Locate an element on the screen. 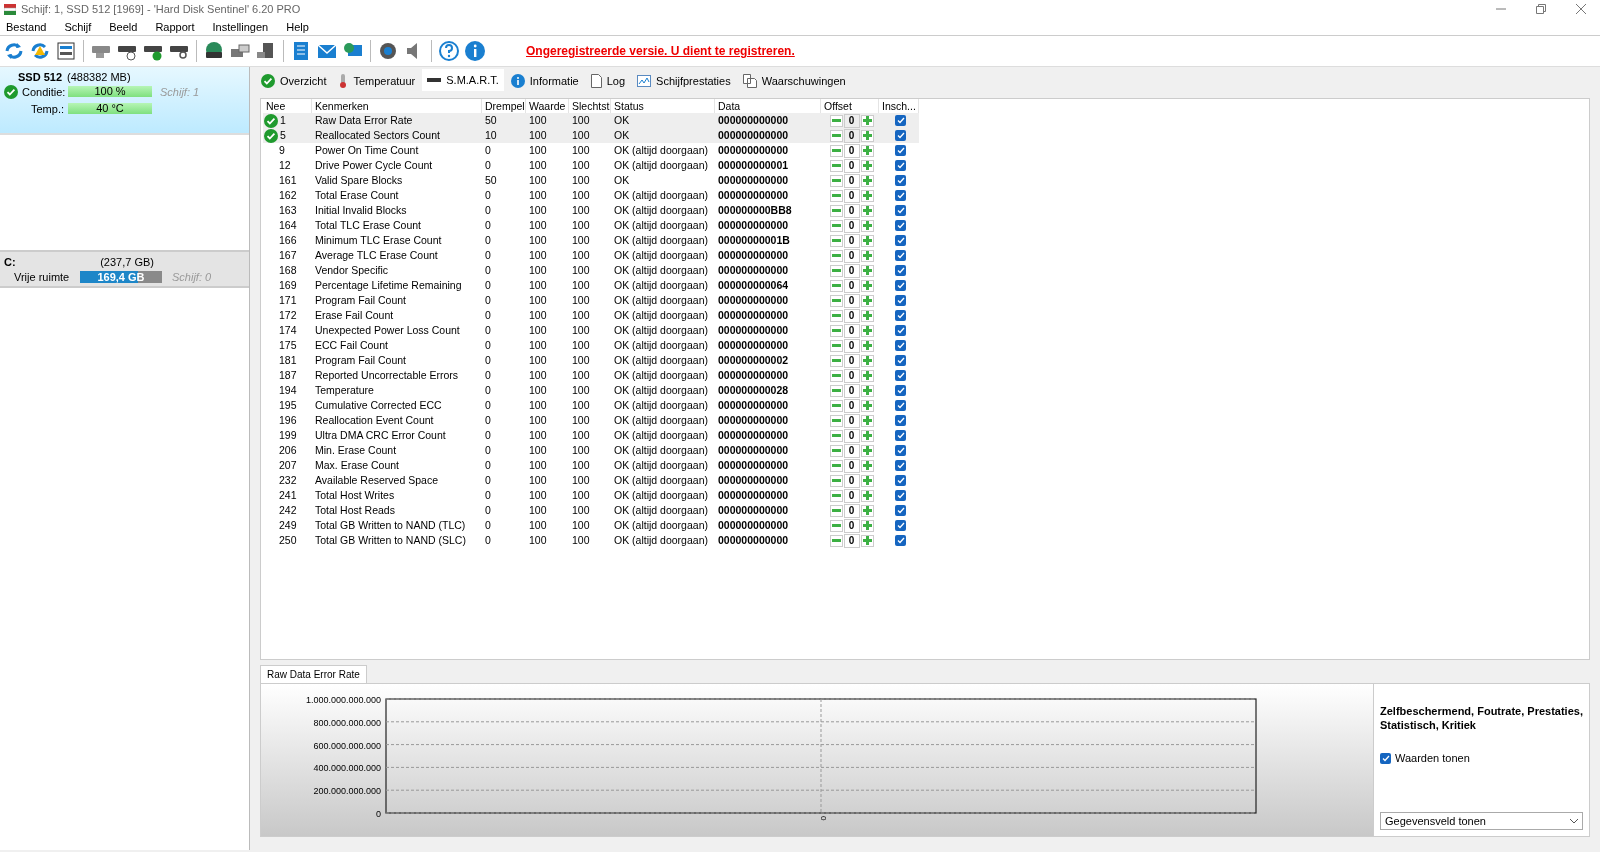  settings-icon is located at coordinates (388, 51).